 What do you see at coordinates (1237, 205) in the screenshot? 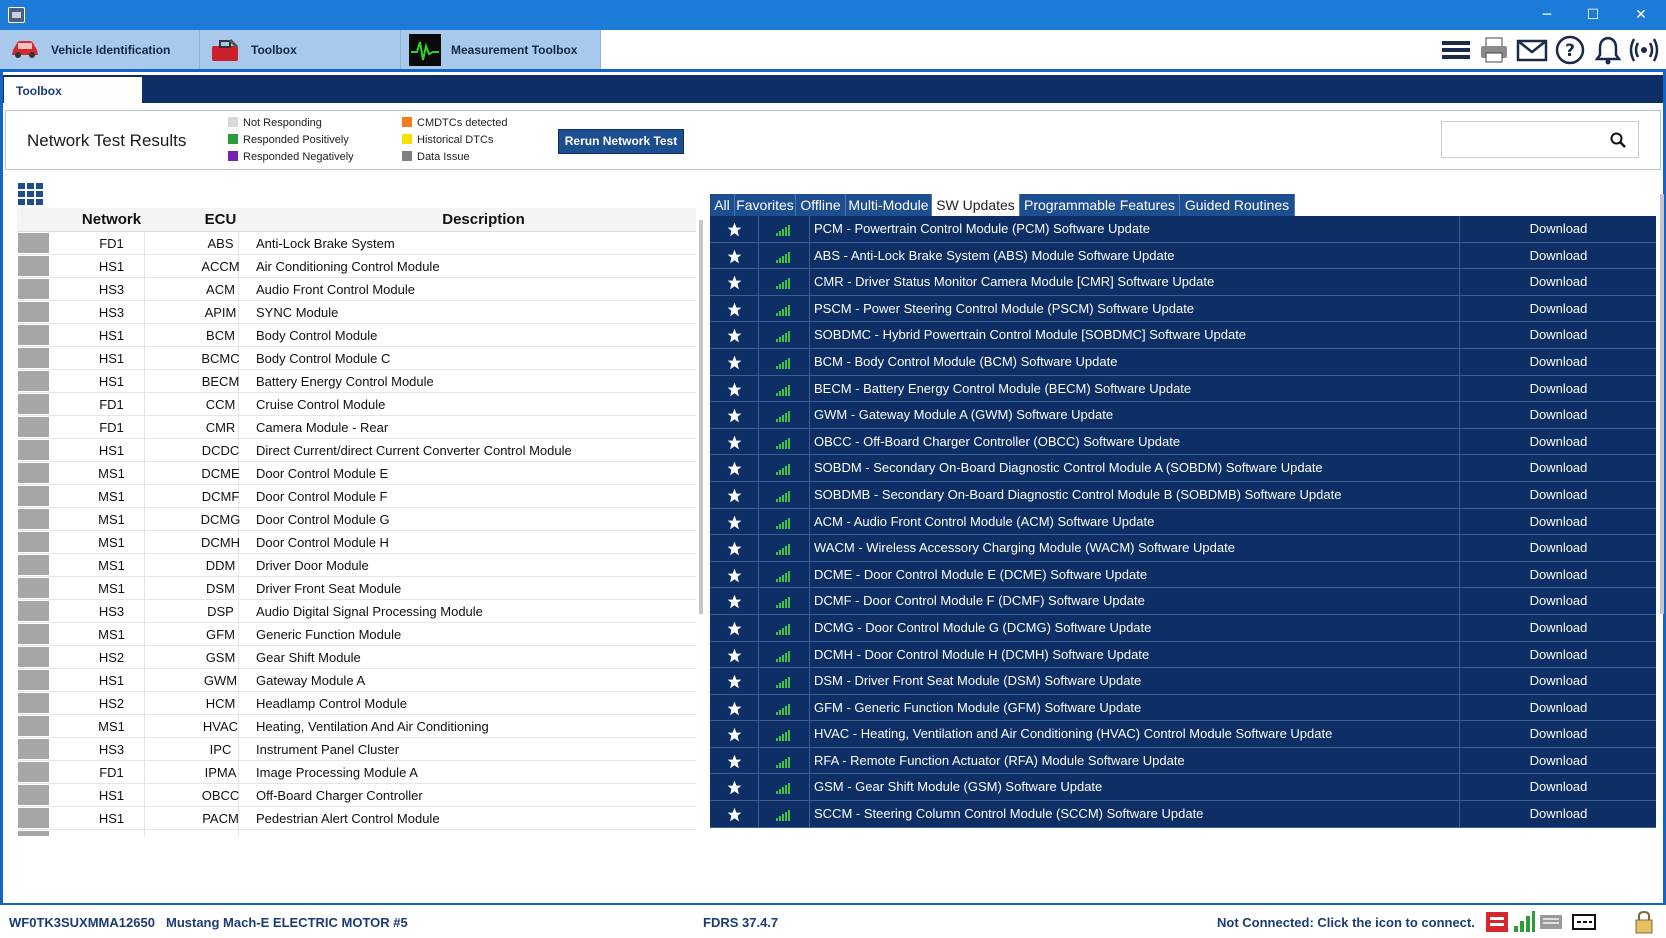
I see `tab-guided-routines: Guided Routines` at bounding box center [1237, 205].